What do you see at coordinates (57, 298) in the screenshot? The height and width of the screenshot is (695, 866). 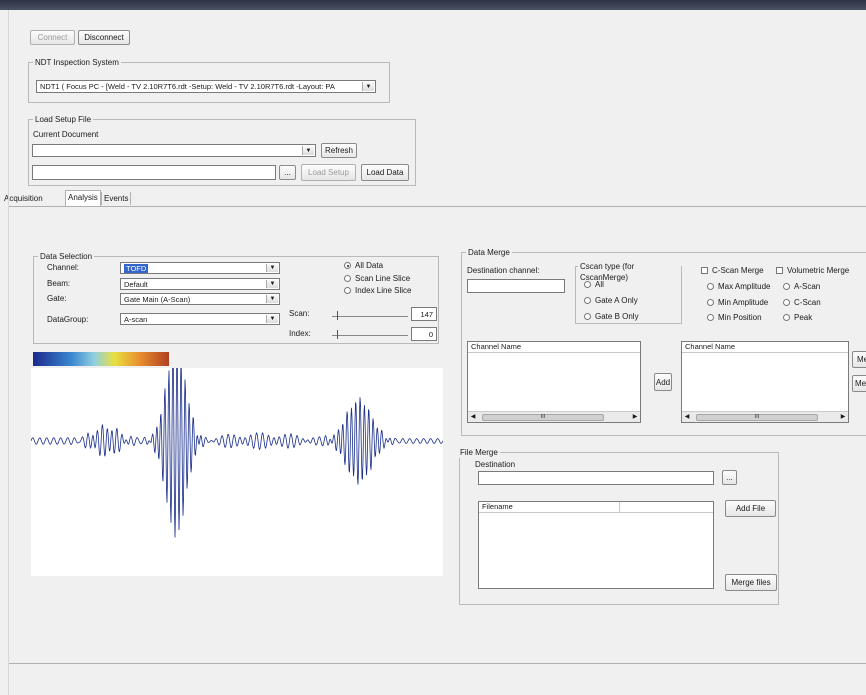 I see `gate-label: Gate:` at bounding box center [57, 298].